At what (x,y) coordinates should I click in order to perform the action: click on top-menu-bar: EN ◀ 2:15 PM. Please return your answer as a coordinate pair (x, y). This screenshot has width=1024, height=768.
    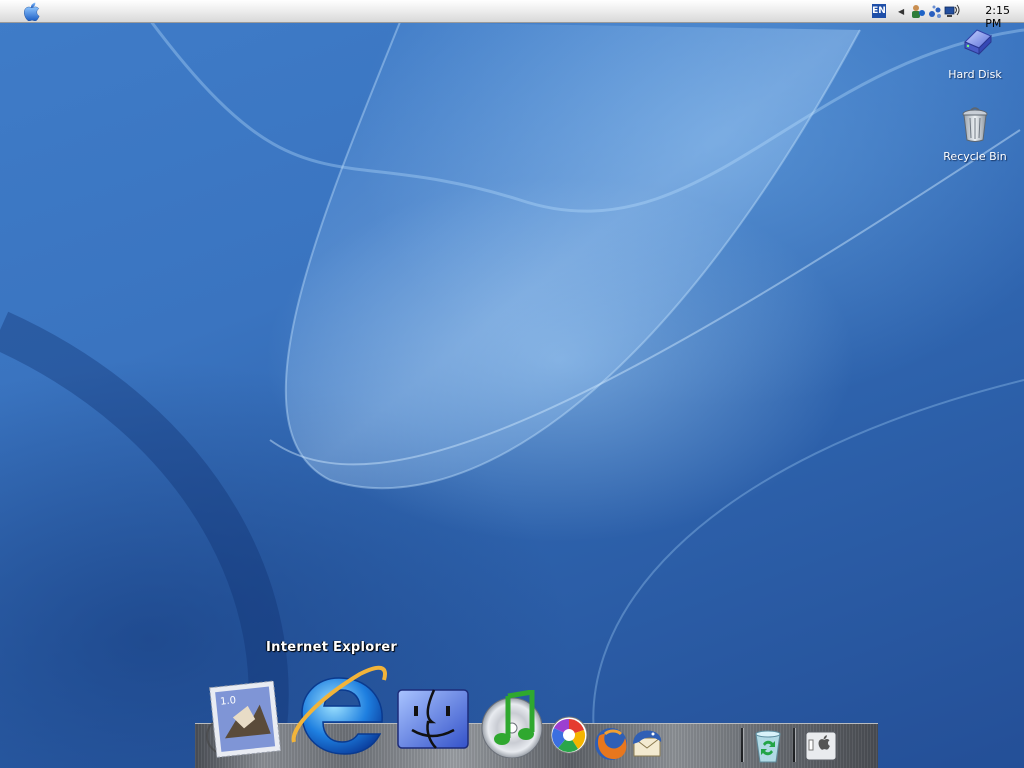
    Looking at the image, I should click on (512, 15).